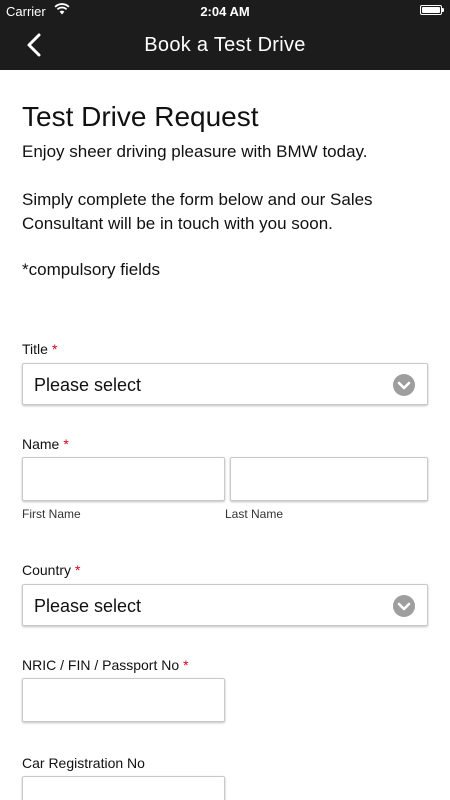 The image size is (450, 800). What do you see at coordinates (41, 444) in the screenshot?
I see `name-label-text: Name` at bounding box center [41, 444].